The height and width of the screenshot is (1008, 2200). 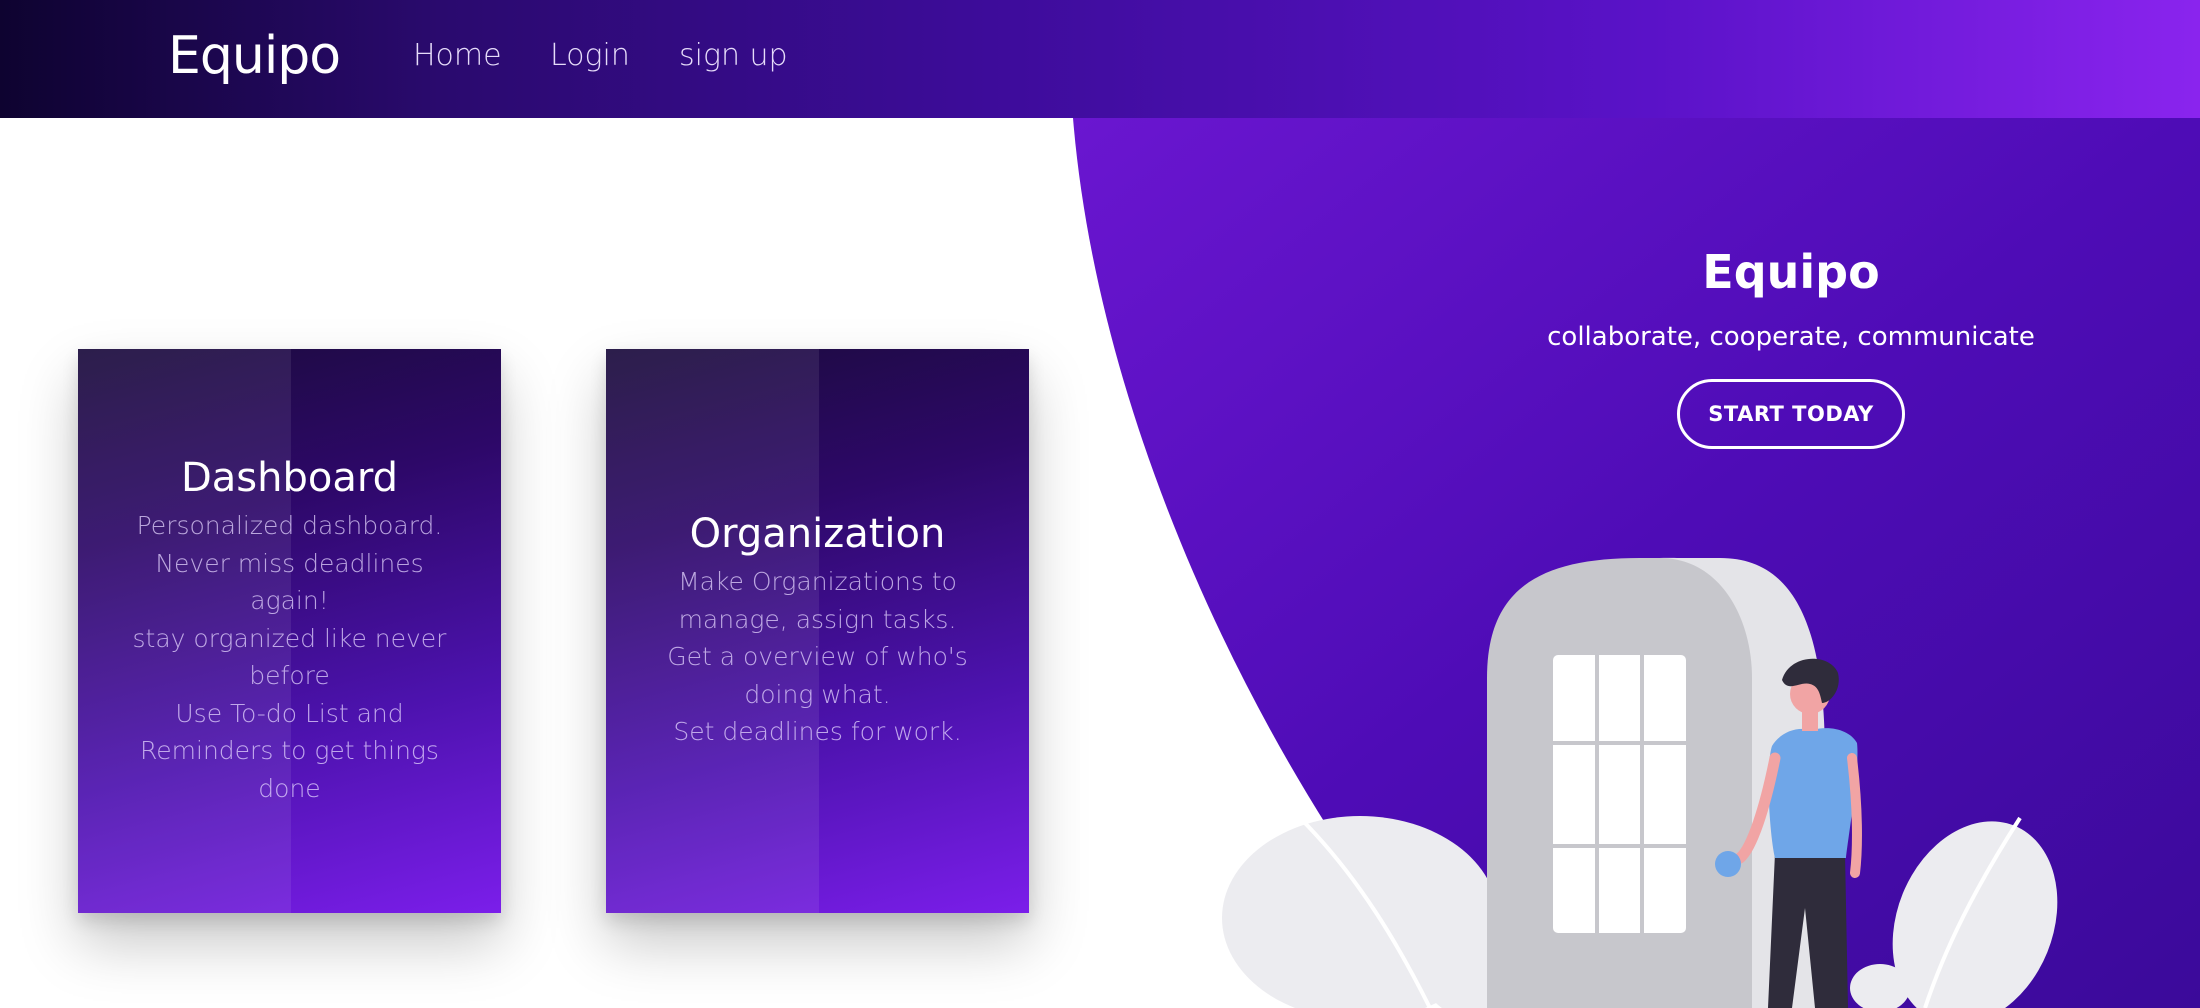 What do you see at coordinates (289, 525) in the screenshot?
I see `card-line: Personalized dashboard.` at bounding box center [289, 525].